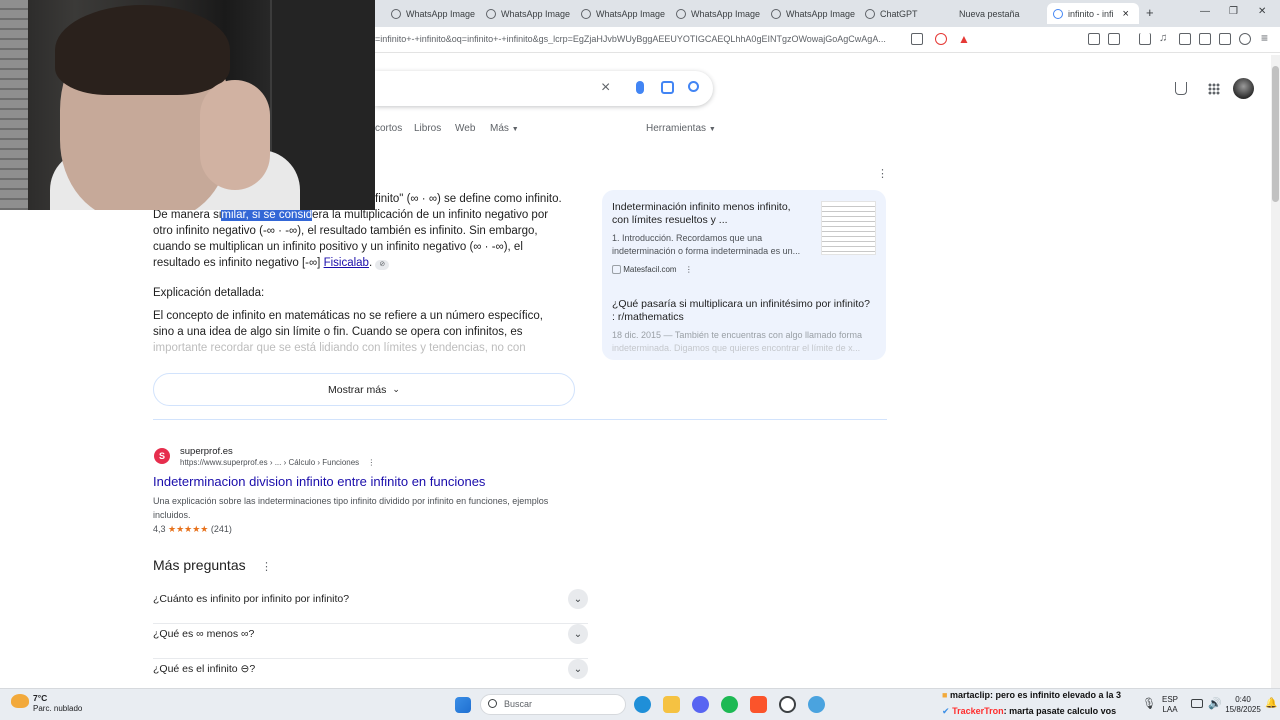  What do you see at coordinates (1215, 703) in the screenshot?
I see `volume-icon: 🔊` at bounding box center [1215, 703].